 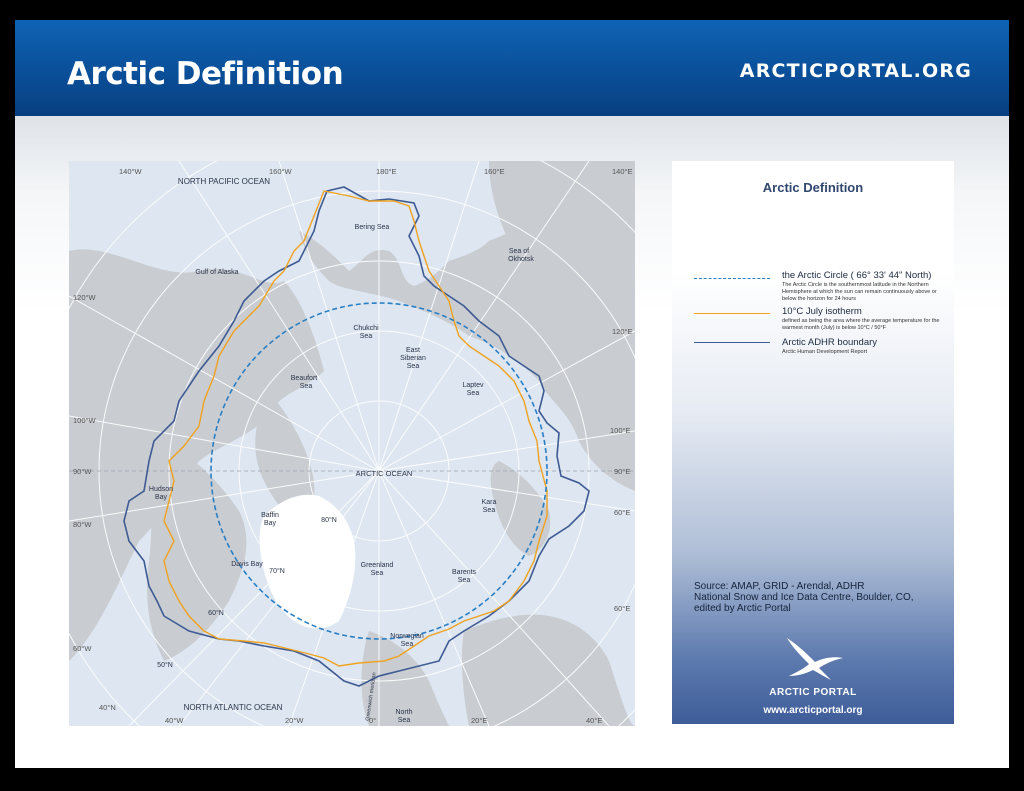 What do you see at coordinates (403, 712) in the screenshot?
I see `sea-label: North` at bounding box center [403, 712].